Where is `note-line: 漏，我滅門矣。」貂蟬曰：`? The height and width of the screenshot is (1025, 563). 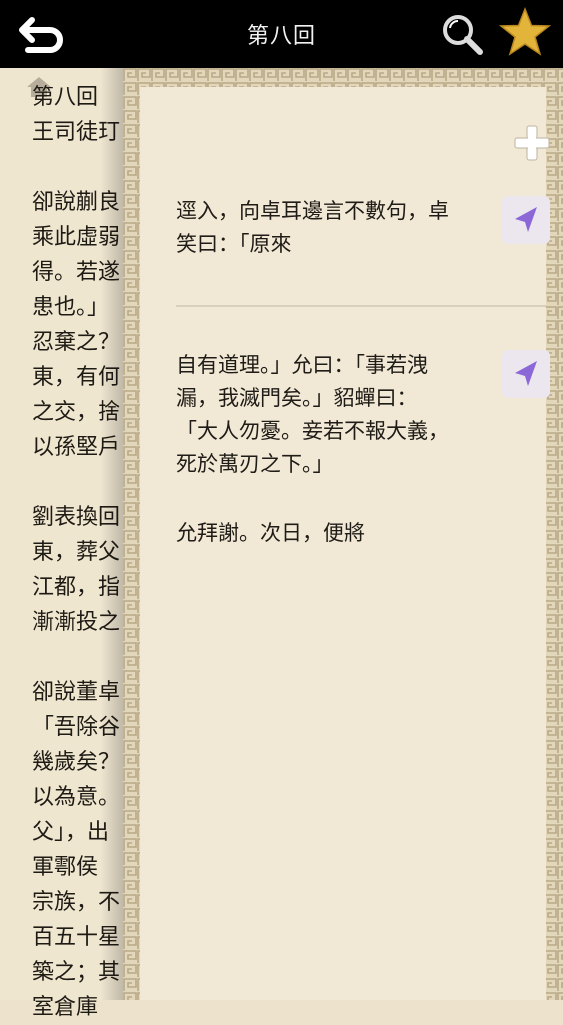 note-line: 漏，我滅門矣。」貂蟬曰： is located at coordinates (297, 398).